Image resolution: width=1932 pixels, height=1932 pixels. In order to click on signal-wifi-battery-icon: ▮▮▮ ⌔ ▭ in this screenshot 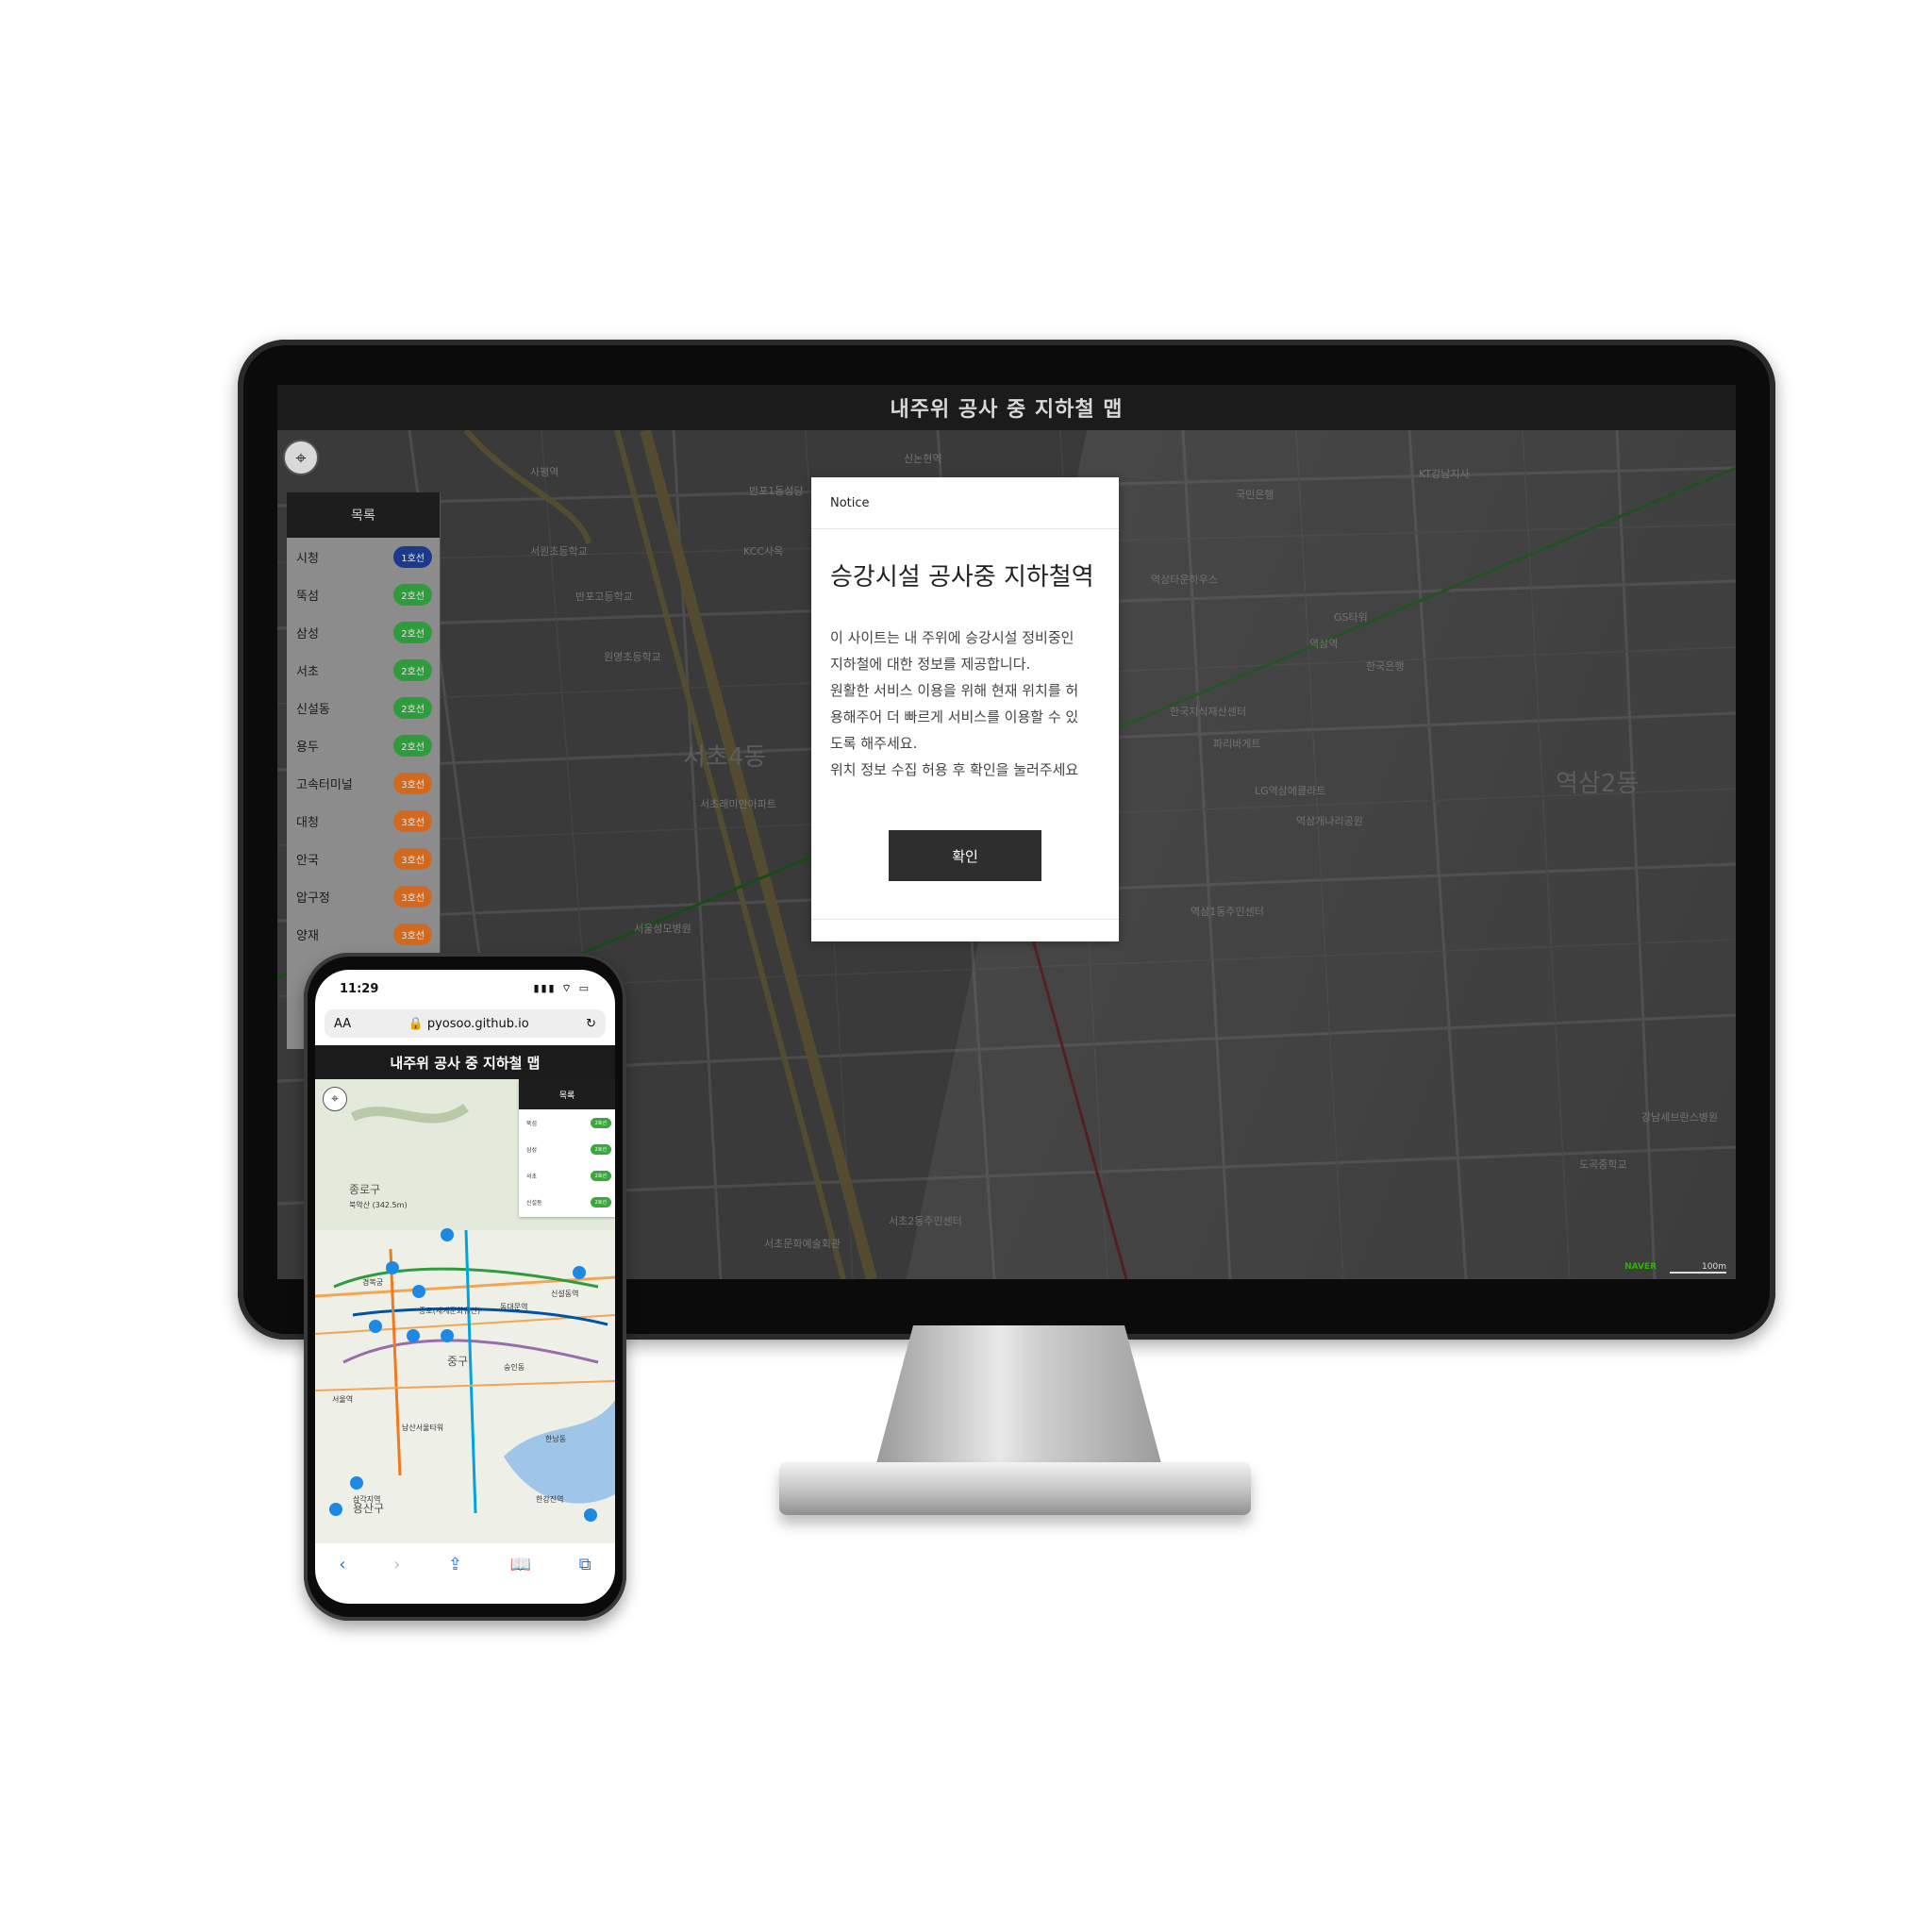, I will do `click(562, 988)`.